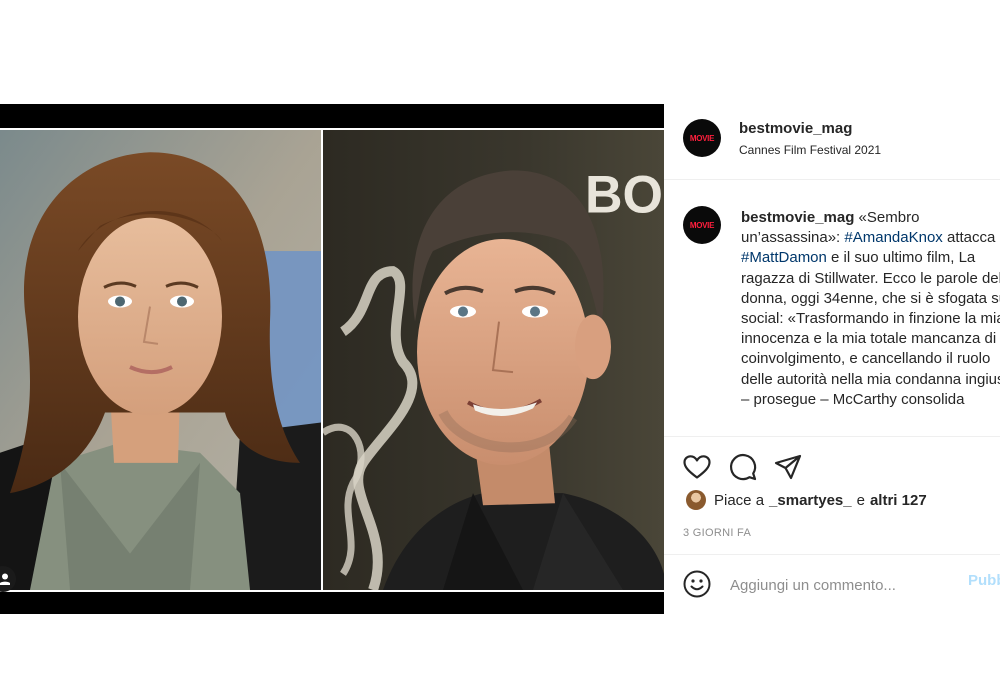 The height and width of the screenshot is (683, 1000). Describe the element at coordinates (898, 500) in the screenshot. I see `likes-others-link: altri 127` at that location.